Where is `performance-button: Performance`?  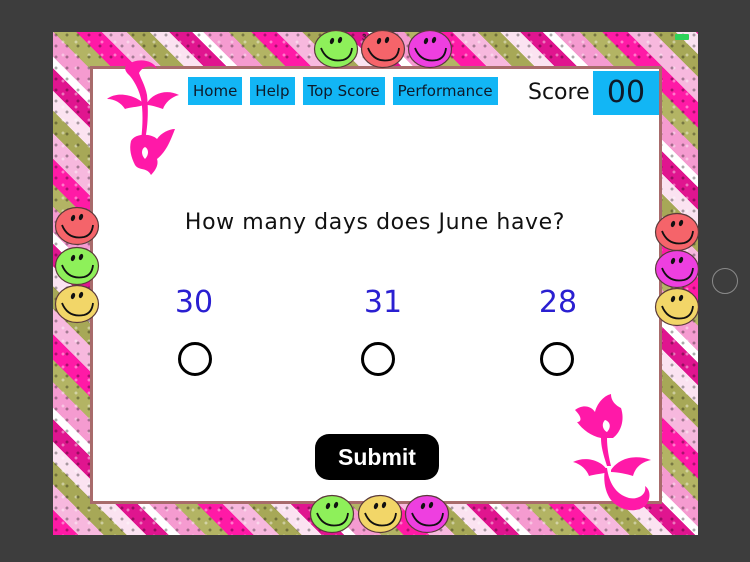
performance-button: Performance is located at coordinates (445, 91).